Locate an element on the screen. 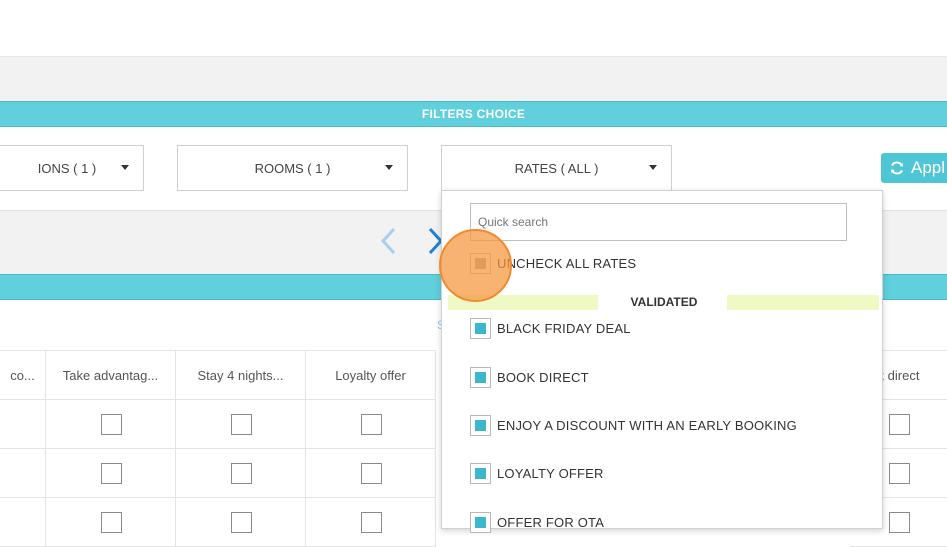 This screenshot has width=947, height=547. grey-band is located at coordinates (473, 79).